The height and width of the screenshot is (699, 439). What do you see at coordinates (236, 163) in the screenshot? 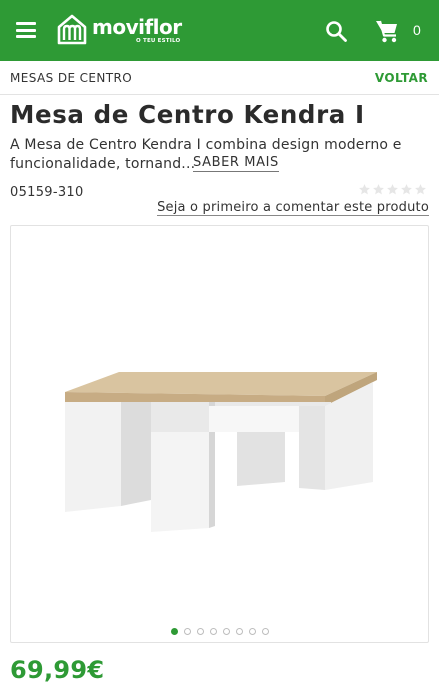
I see `read-more-link: SABER MAIS` at bounding box center [236, 163].